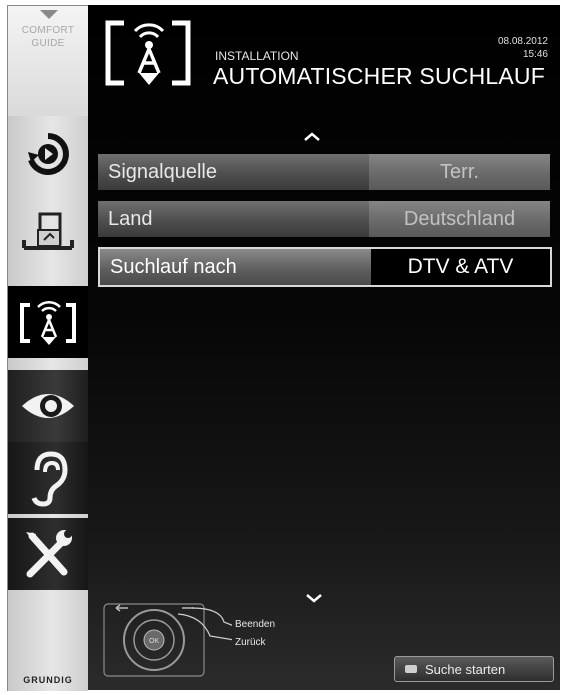 This screenshot has width=568, height=695. Describe the element at coordinates (233, 172) in the screenshot. I see `menu-row-label: Signalquelle` at that location.